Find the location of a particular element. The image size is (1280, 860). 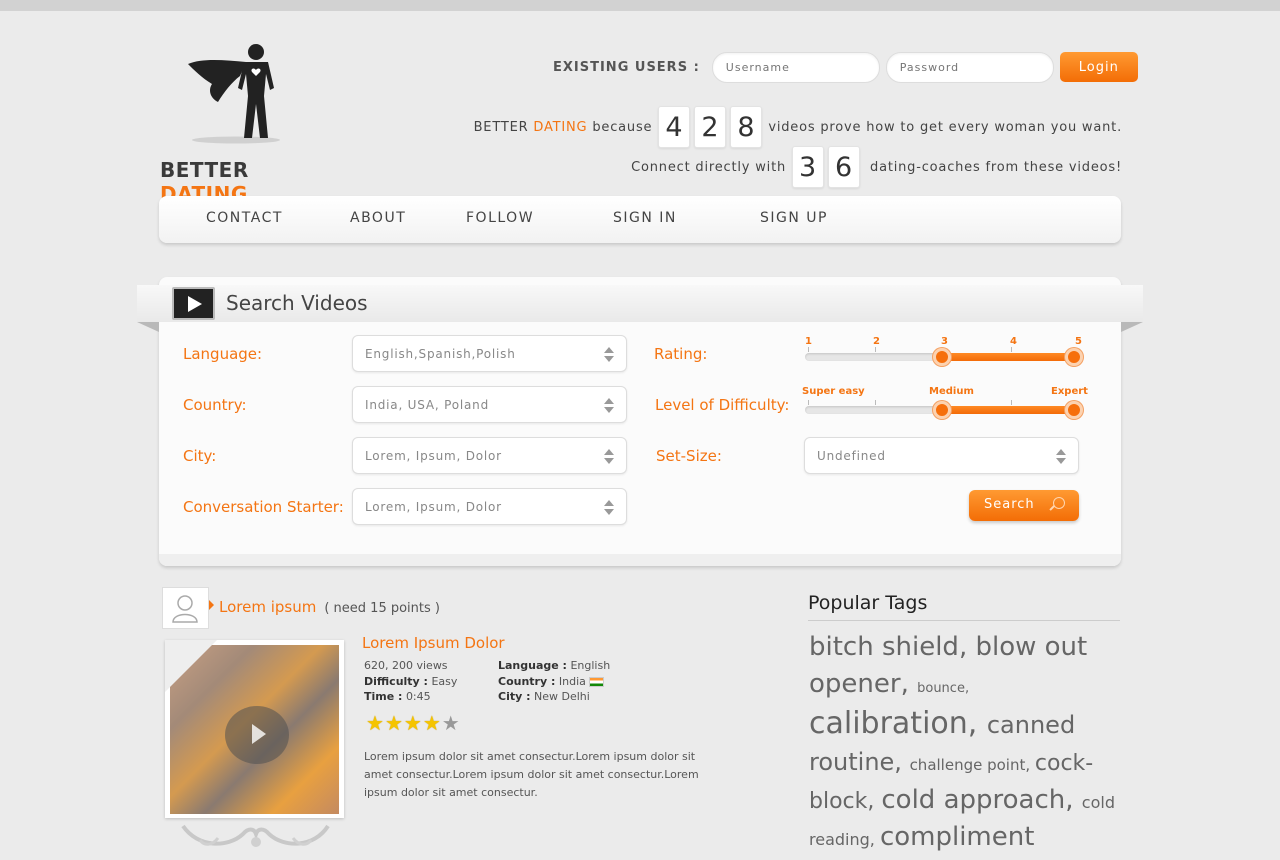

coaches-counter: 3 6 is located at coordinates (828, 167).